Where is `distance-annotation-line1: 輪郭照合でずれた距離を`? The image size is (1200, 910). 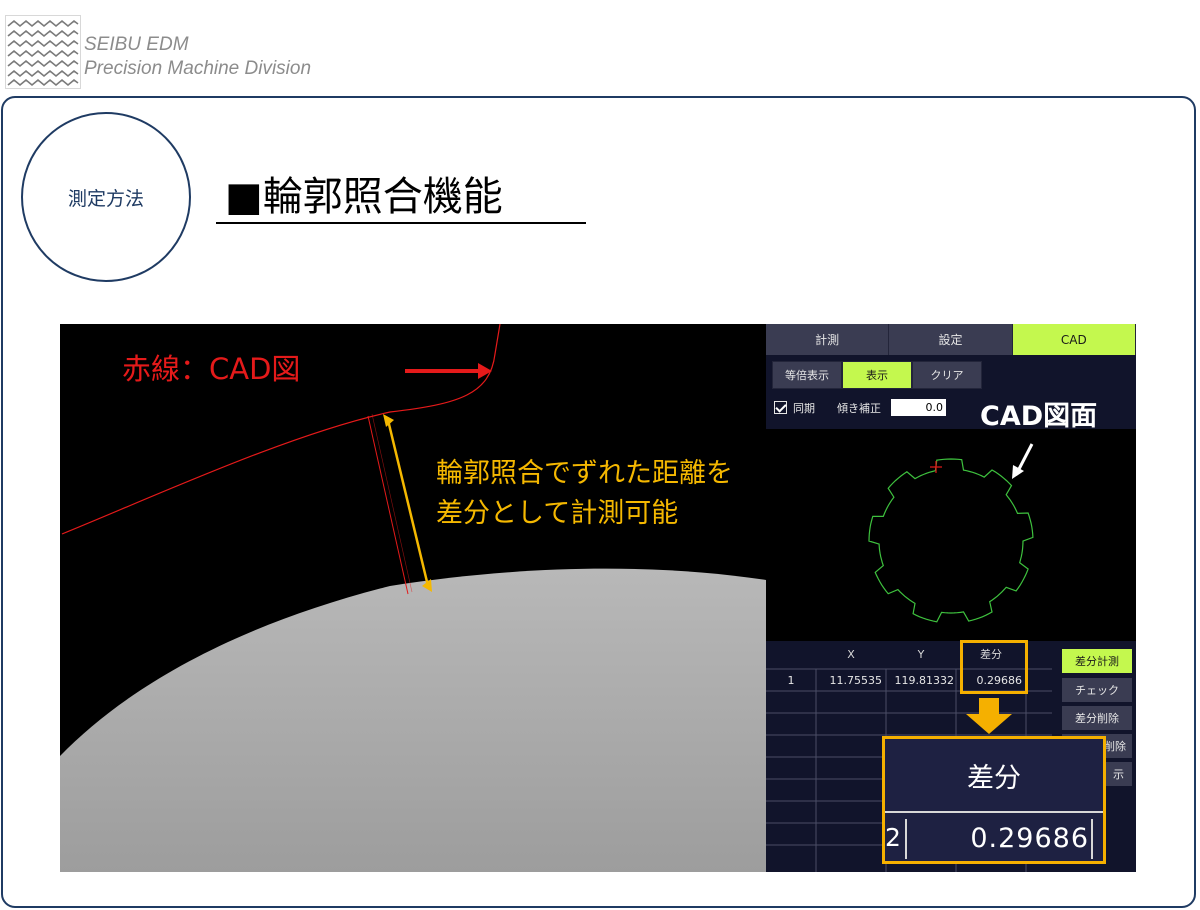 distance-annotation-line1: 輪郭照合でずれた距離を is located at coordinates (584, 473).